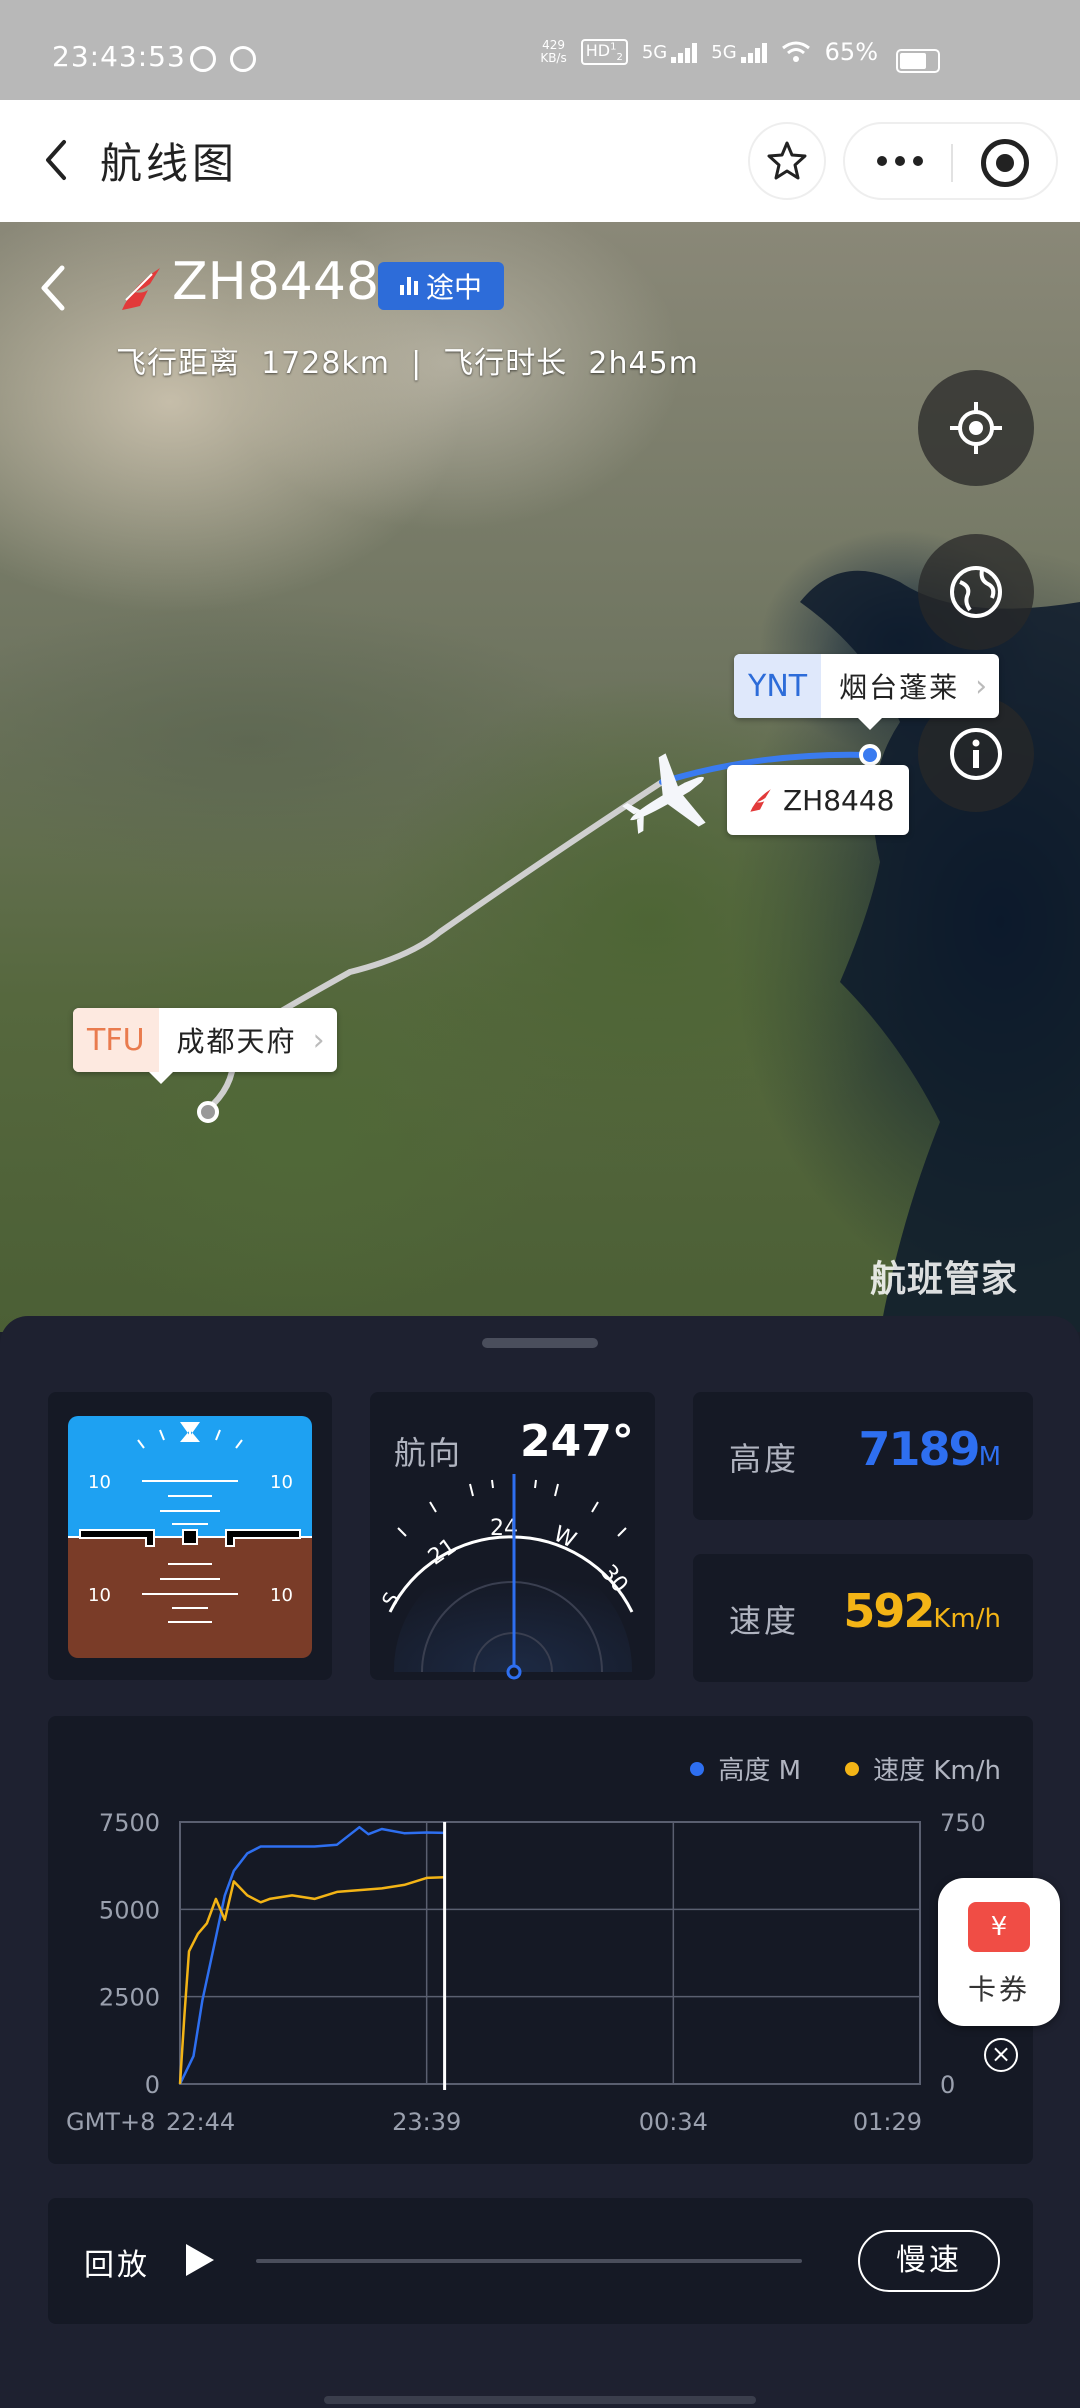  I want to click on status-bars-icon, so click(408, 286).